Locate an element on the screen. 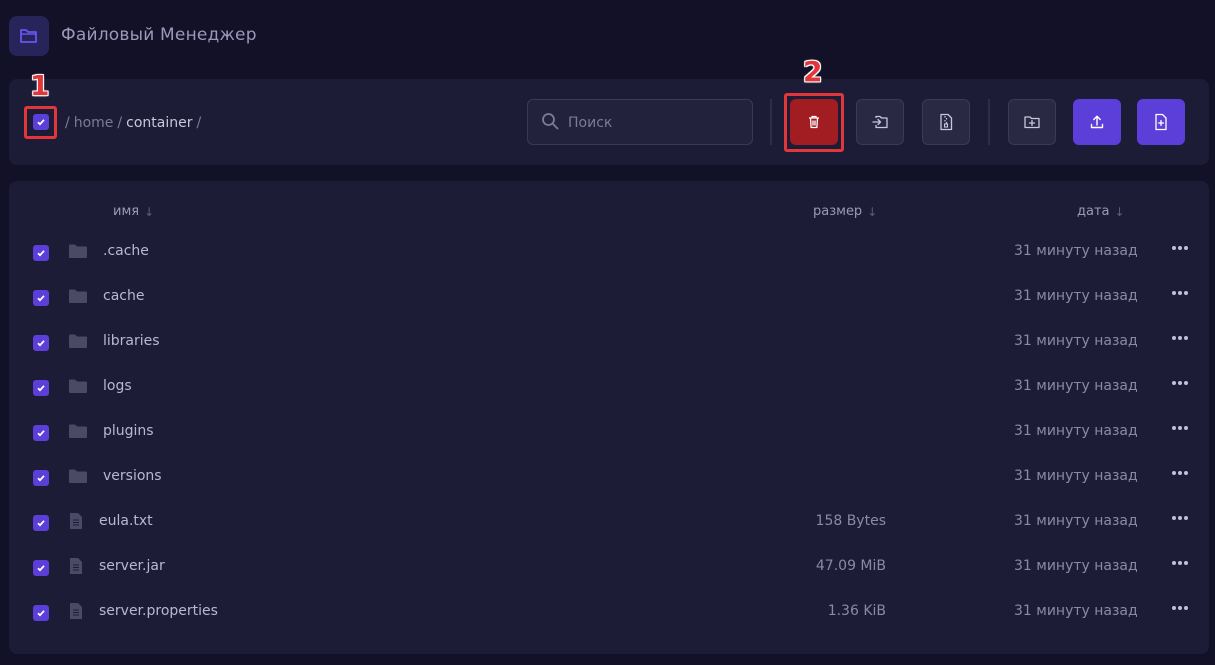 Image resolution: width=1215 pixels, height=665 pixels. upload-icon is located at coordinates (1097, 122).